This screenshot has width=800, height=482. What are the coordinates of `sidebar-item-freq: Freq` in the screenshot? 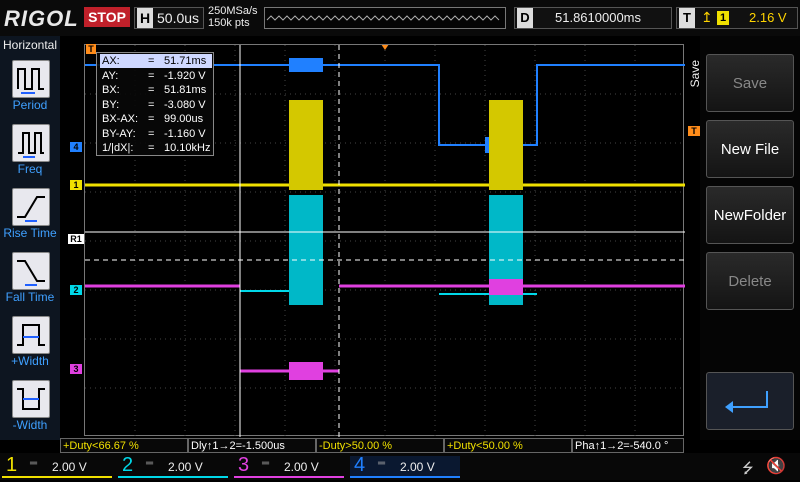 It's located at (30, 156).